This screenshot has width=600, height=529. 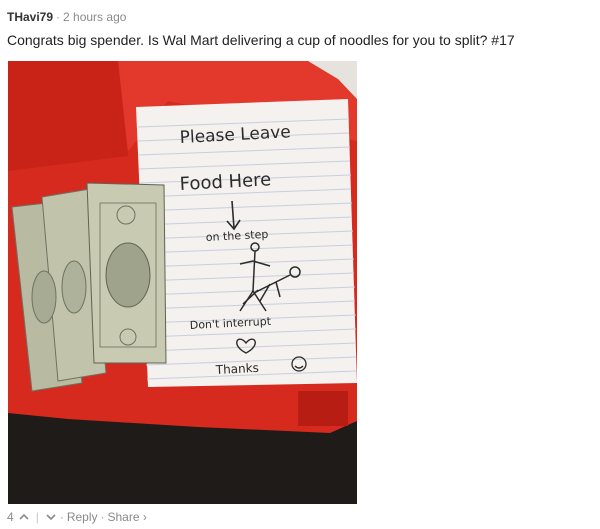 I want to click on chevron-down-icon, so click(x=51, y=517).